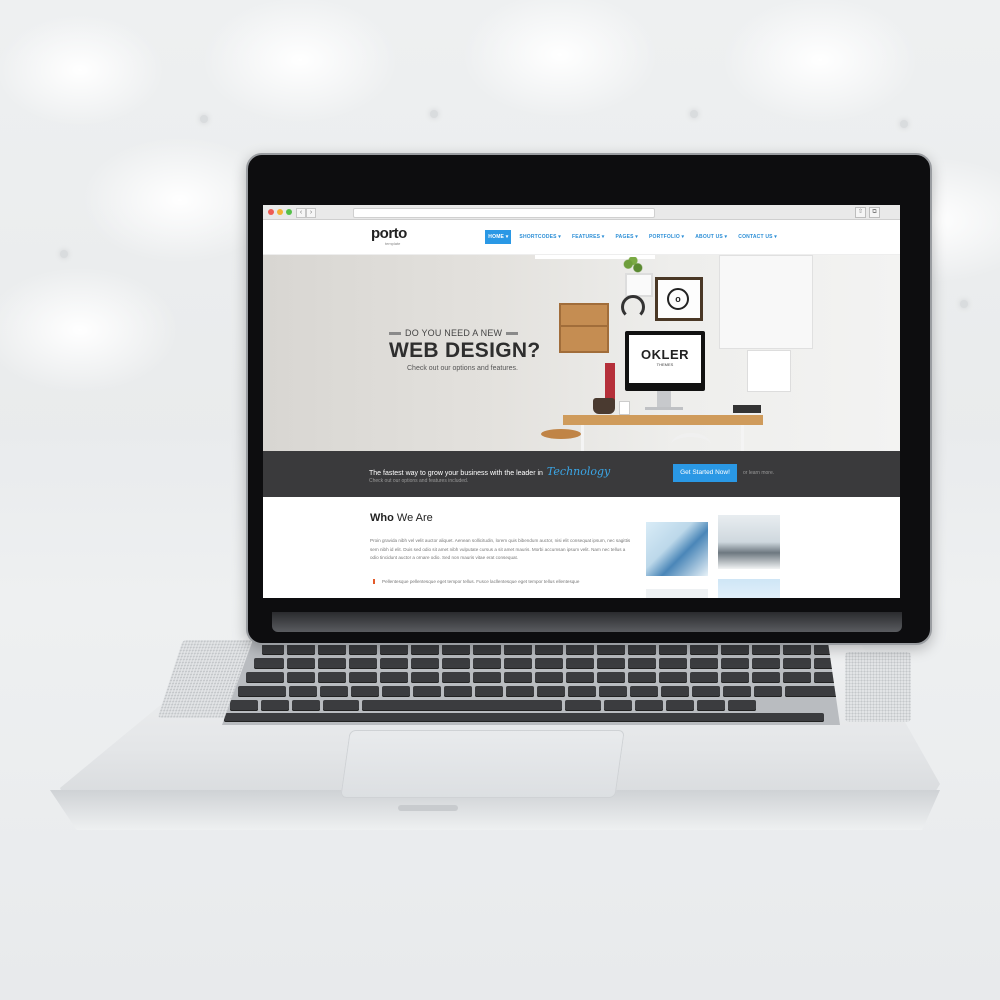 This screenshot has height=1000, width=1000. I want to click on learn-more-link: or learn more., so click(758, 473).